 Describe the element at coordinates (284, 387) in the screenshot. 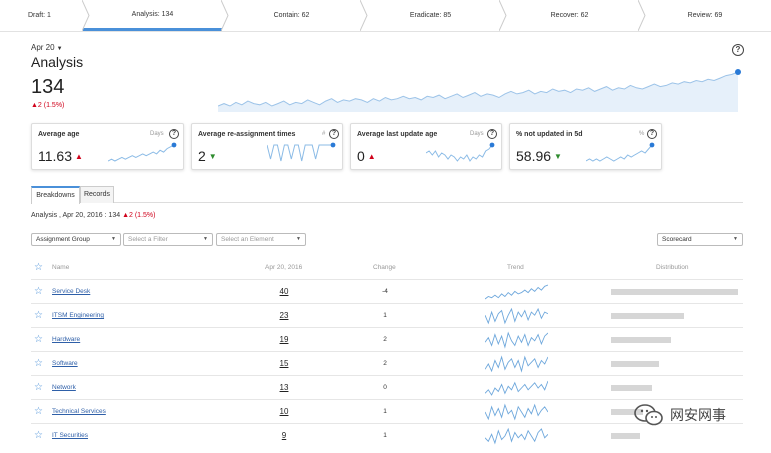

I see `row-value-link: 13` at that location.